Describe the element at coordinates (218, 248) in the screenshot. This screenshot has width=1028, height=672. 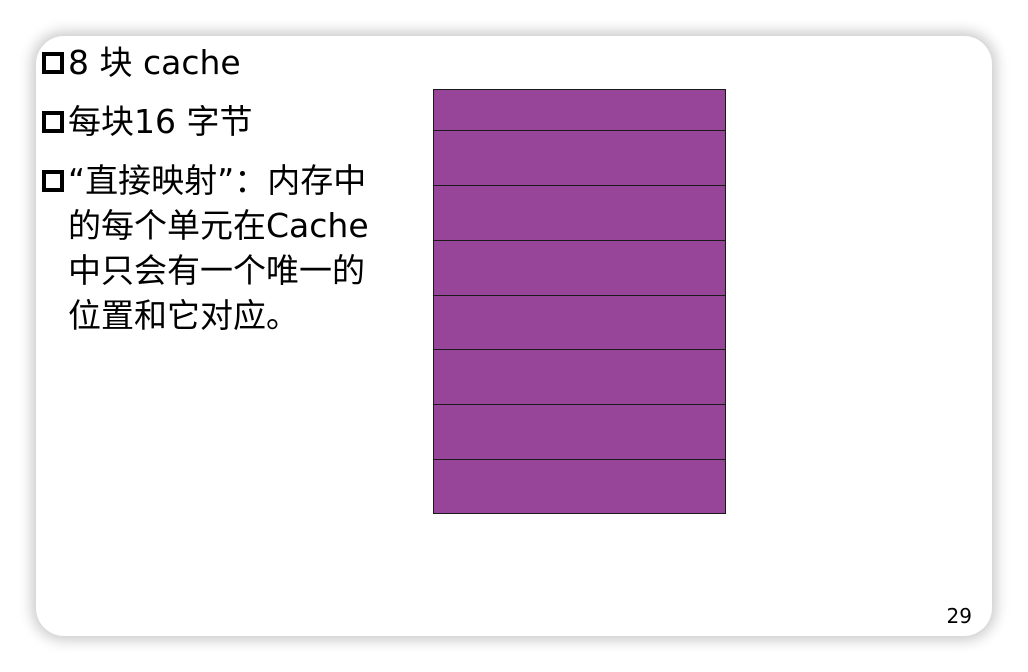
I see `bullet-text: “直接映射”：内存中的每个单元在Cache中只会有一个唯一的位置和它对应。` at that location.